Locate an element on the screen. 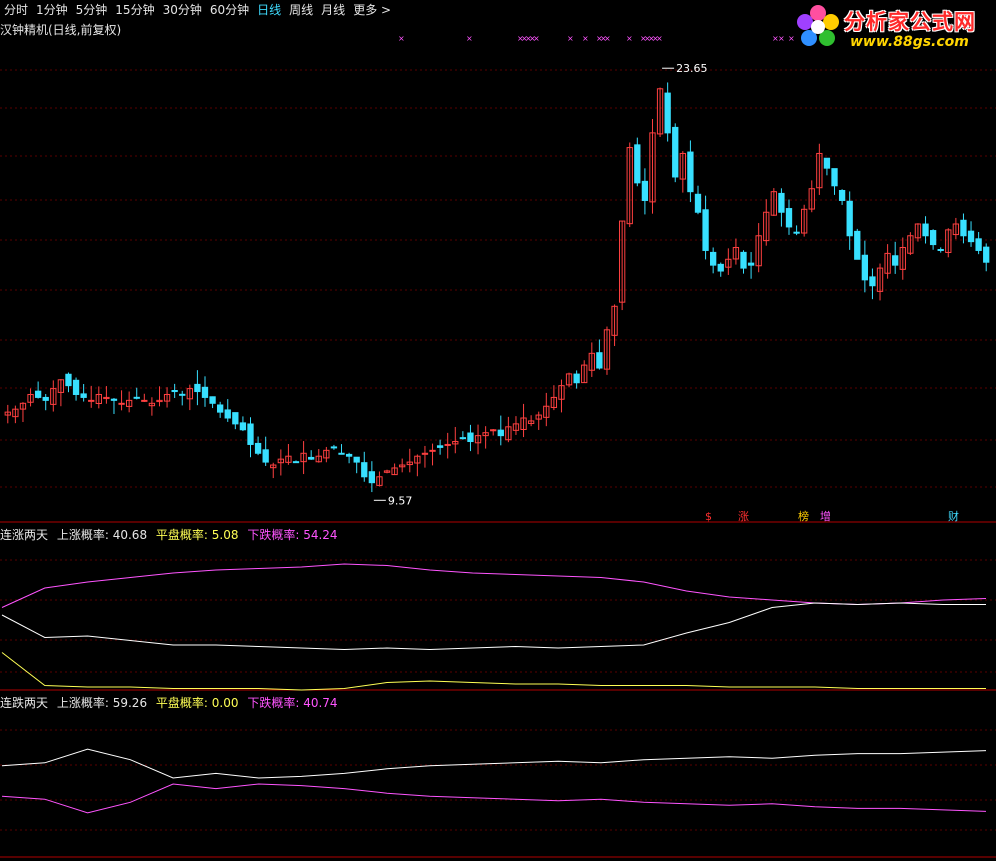 Image resolution: width=996 pixels, height=861 pixels. prob-down-down-line is located at coordinates (494, 798).